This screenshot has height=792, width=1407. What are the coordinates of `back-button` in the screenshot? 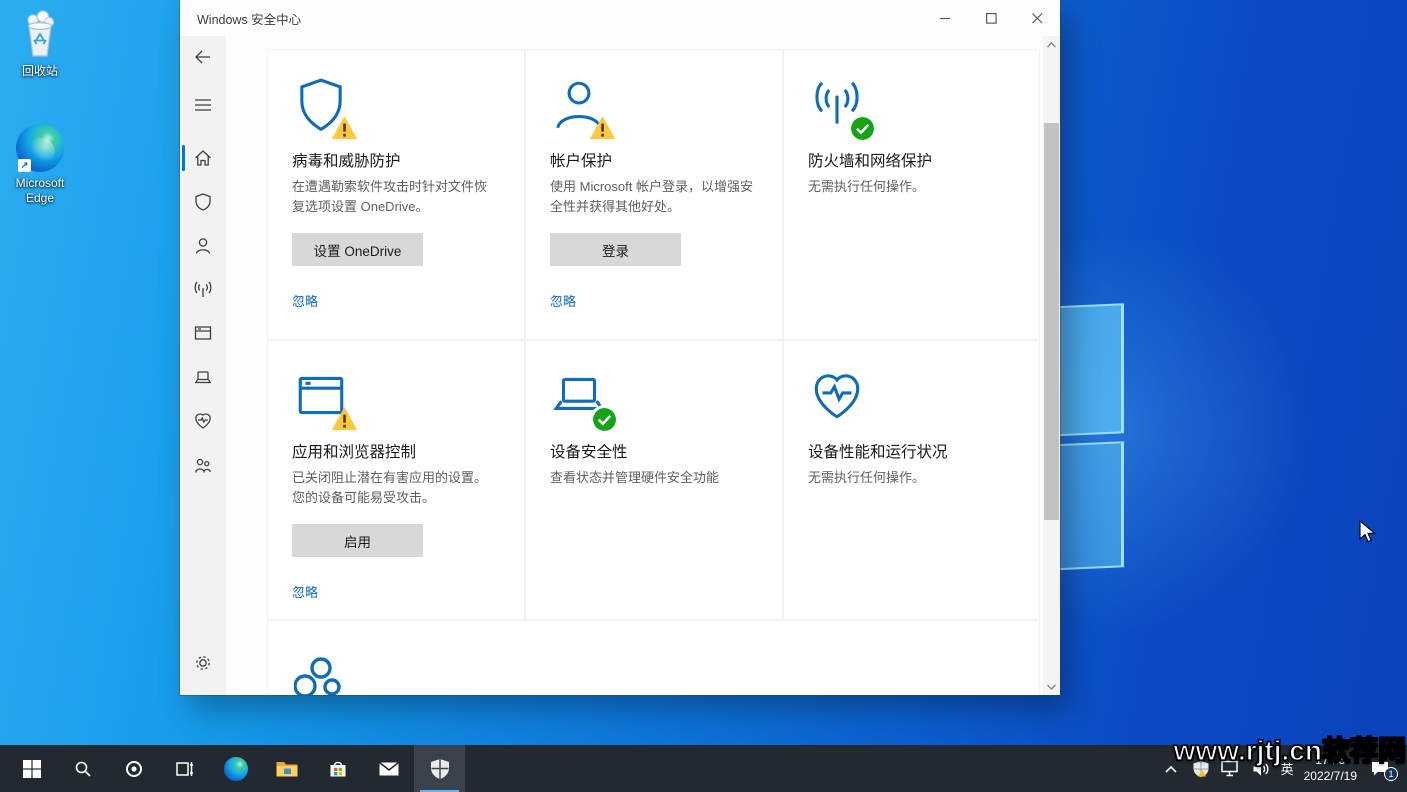 It's located at (203, 57).